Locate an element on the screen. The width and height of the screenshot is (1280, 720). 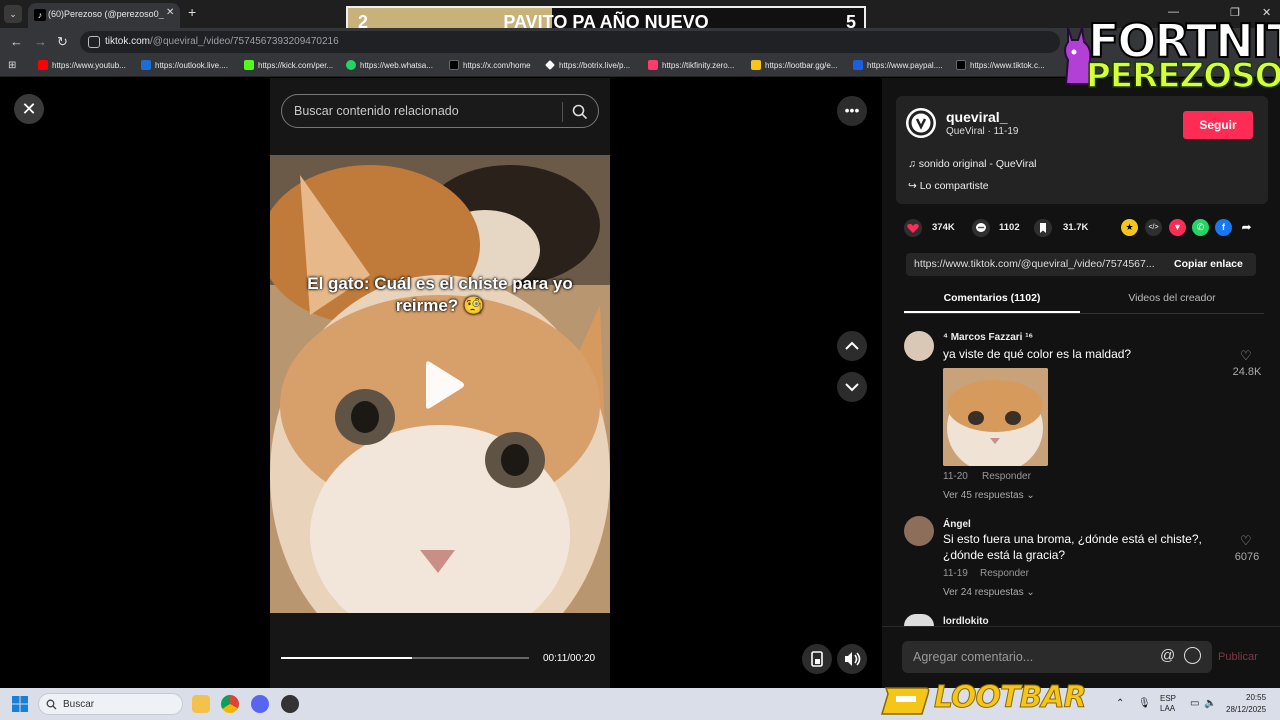
tab-comments: Comentarios (1102) is located at coordinates (992, 298).